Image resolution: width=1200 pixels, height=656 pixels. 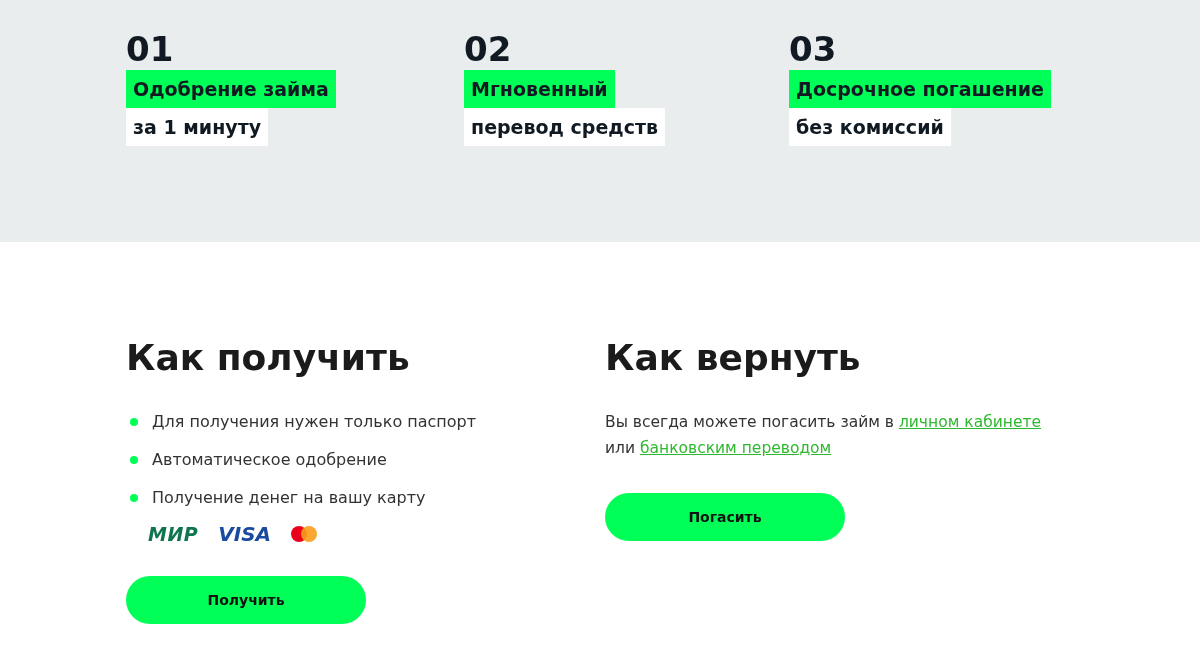 I want to click on section-heading: Как вернуть, so click(x=733, y=358).